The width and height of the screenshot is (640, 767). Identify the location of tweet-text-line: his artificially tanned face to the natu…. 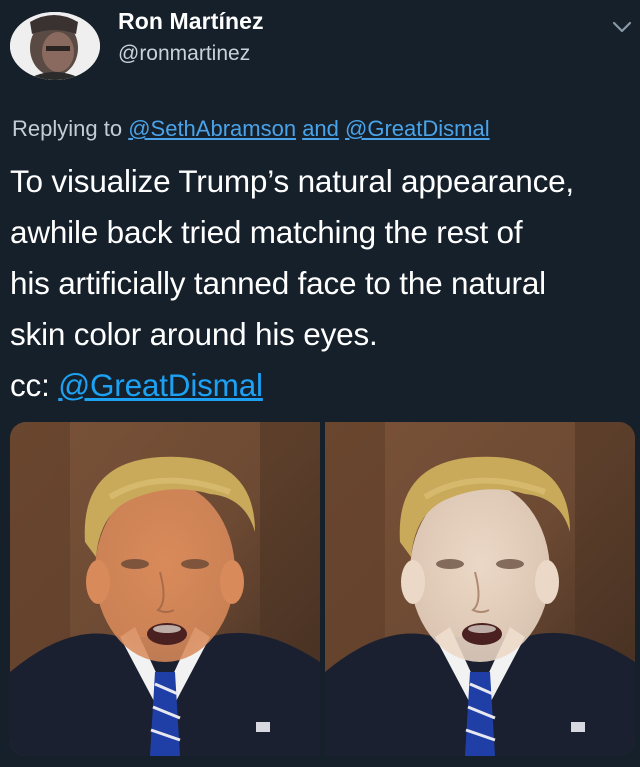
(278, 283).